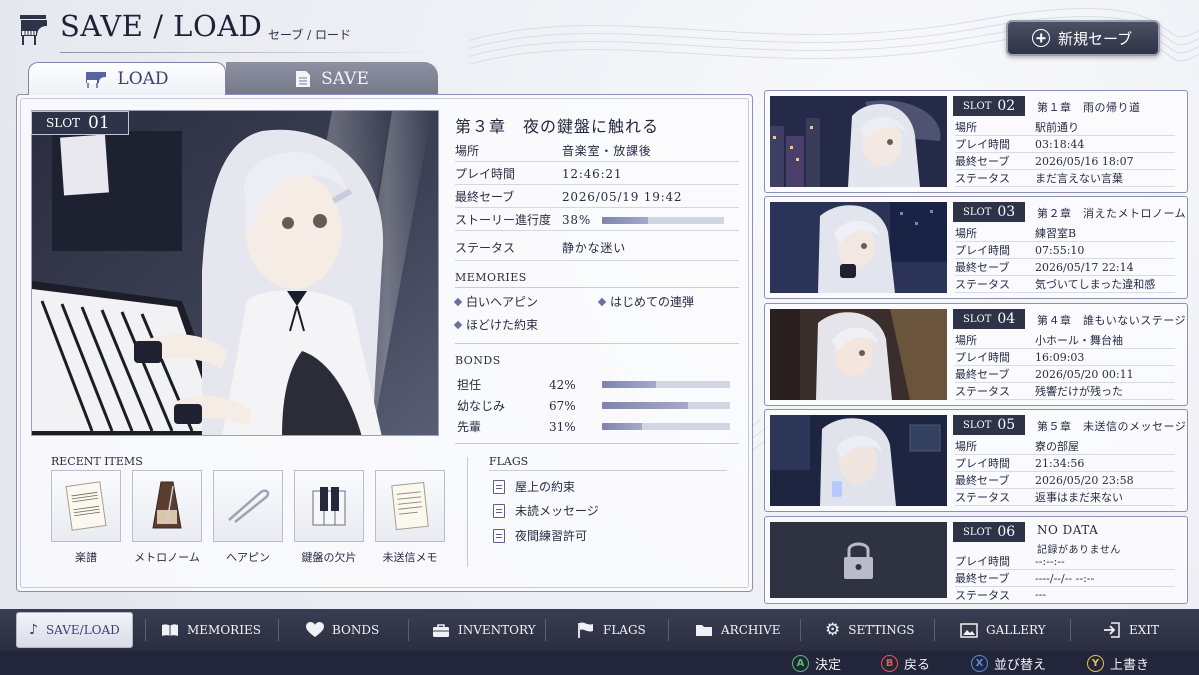  What do you see at coordinates (1065, 233) in the screenshot?
I see `slot-field: 場所 練習室B` at bounding box center [1065, 233].